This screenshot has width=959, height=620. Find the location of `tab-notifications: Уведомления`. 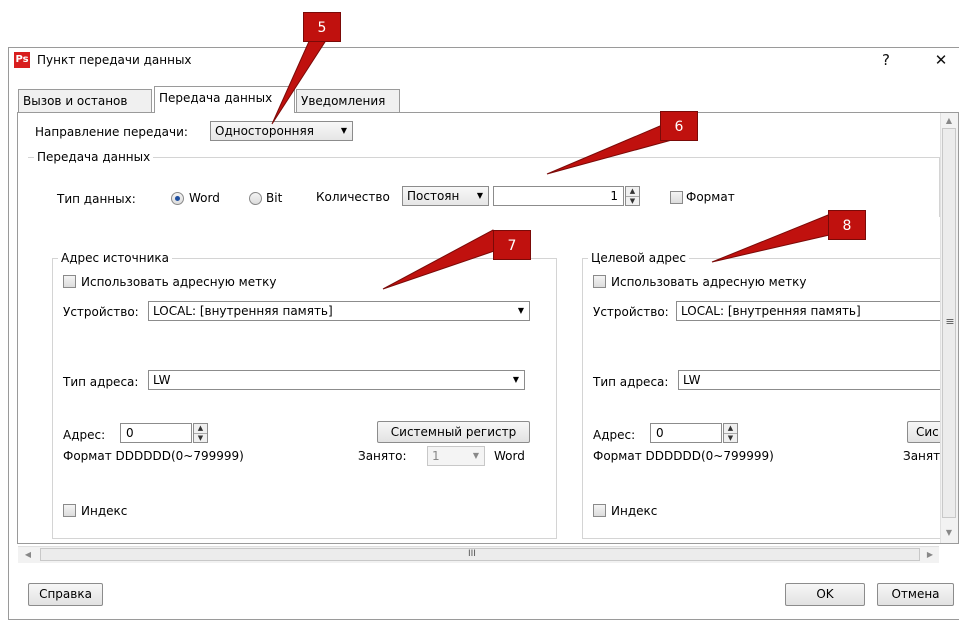

tab-notifications: Уведомления is located at coordinates (348, 101).